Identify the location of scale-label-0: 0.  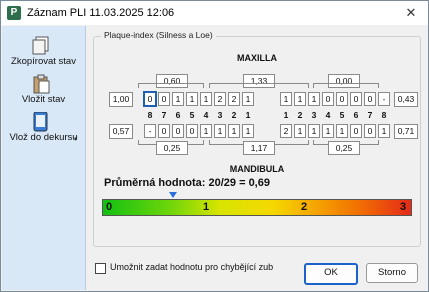
(109, 207).